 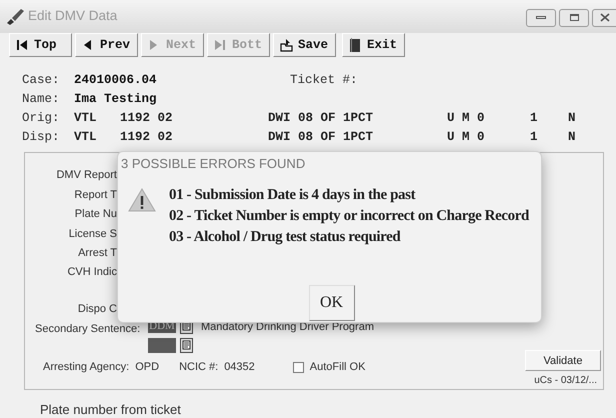 What do you see at coordinates (285, 237) in the screenshot?
I see `error-message: 03 - Alcohol / Drug test status required` at bounding box center [285, 237].